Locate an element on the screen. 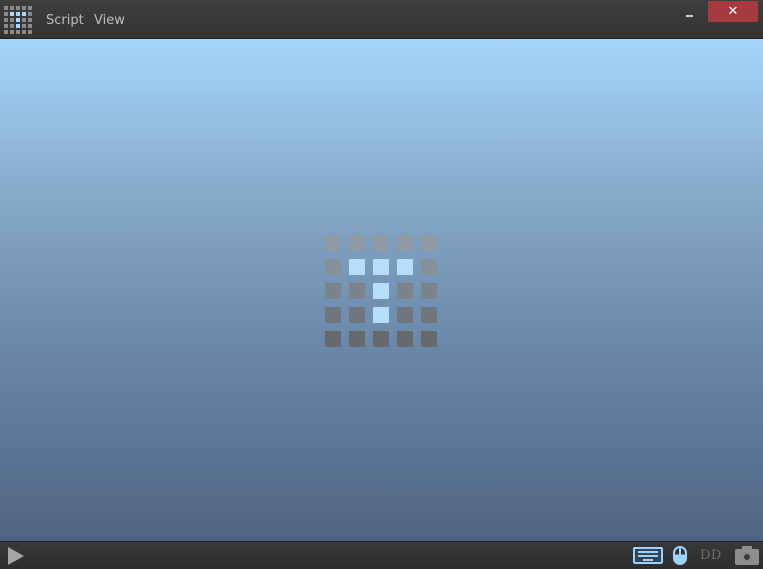 This screenshot has height=569, width=763. play-icon is located at coordinates (16, 556).